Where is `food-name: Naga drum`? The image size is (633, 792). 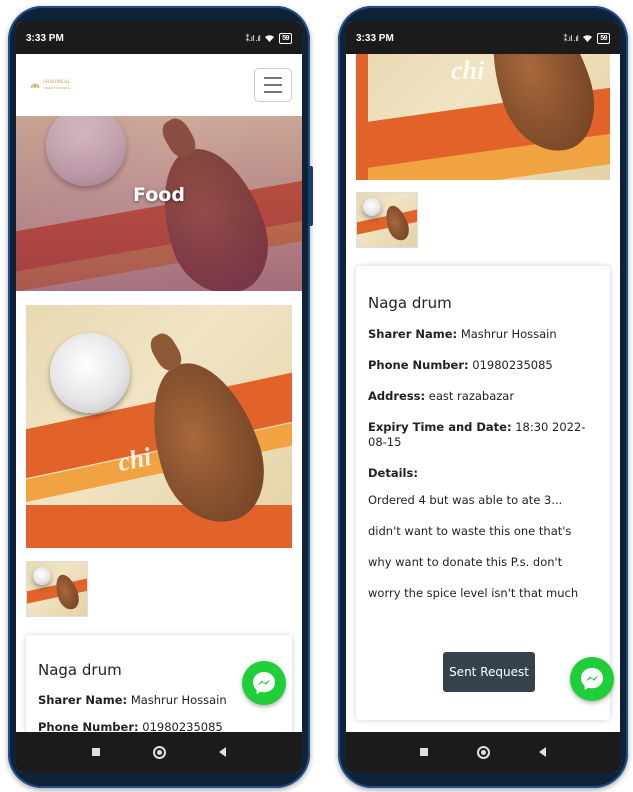 food-name: Naga drum is located at coordinates (410, 303).